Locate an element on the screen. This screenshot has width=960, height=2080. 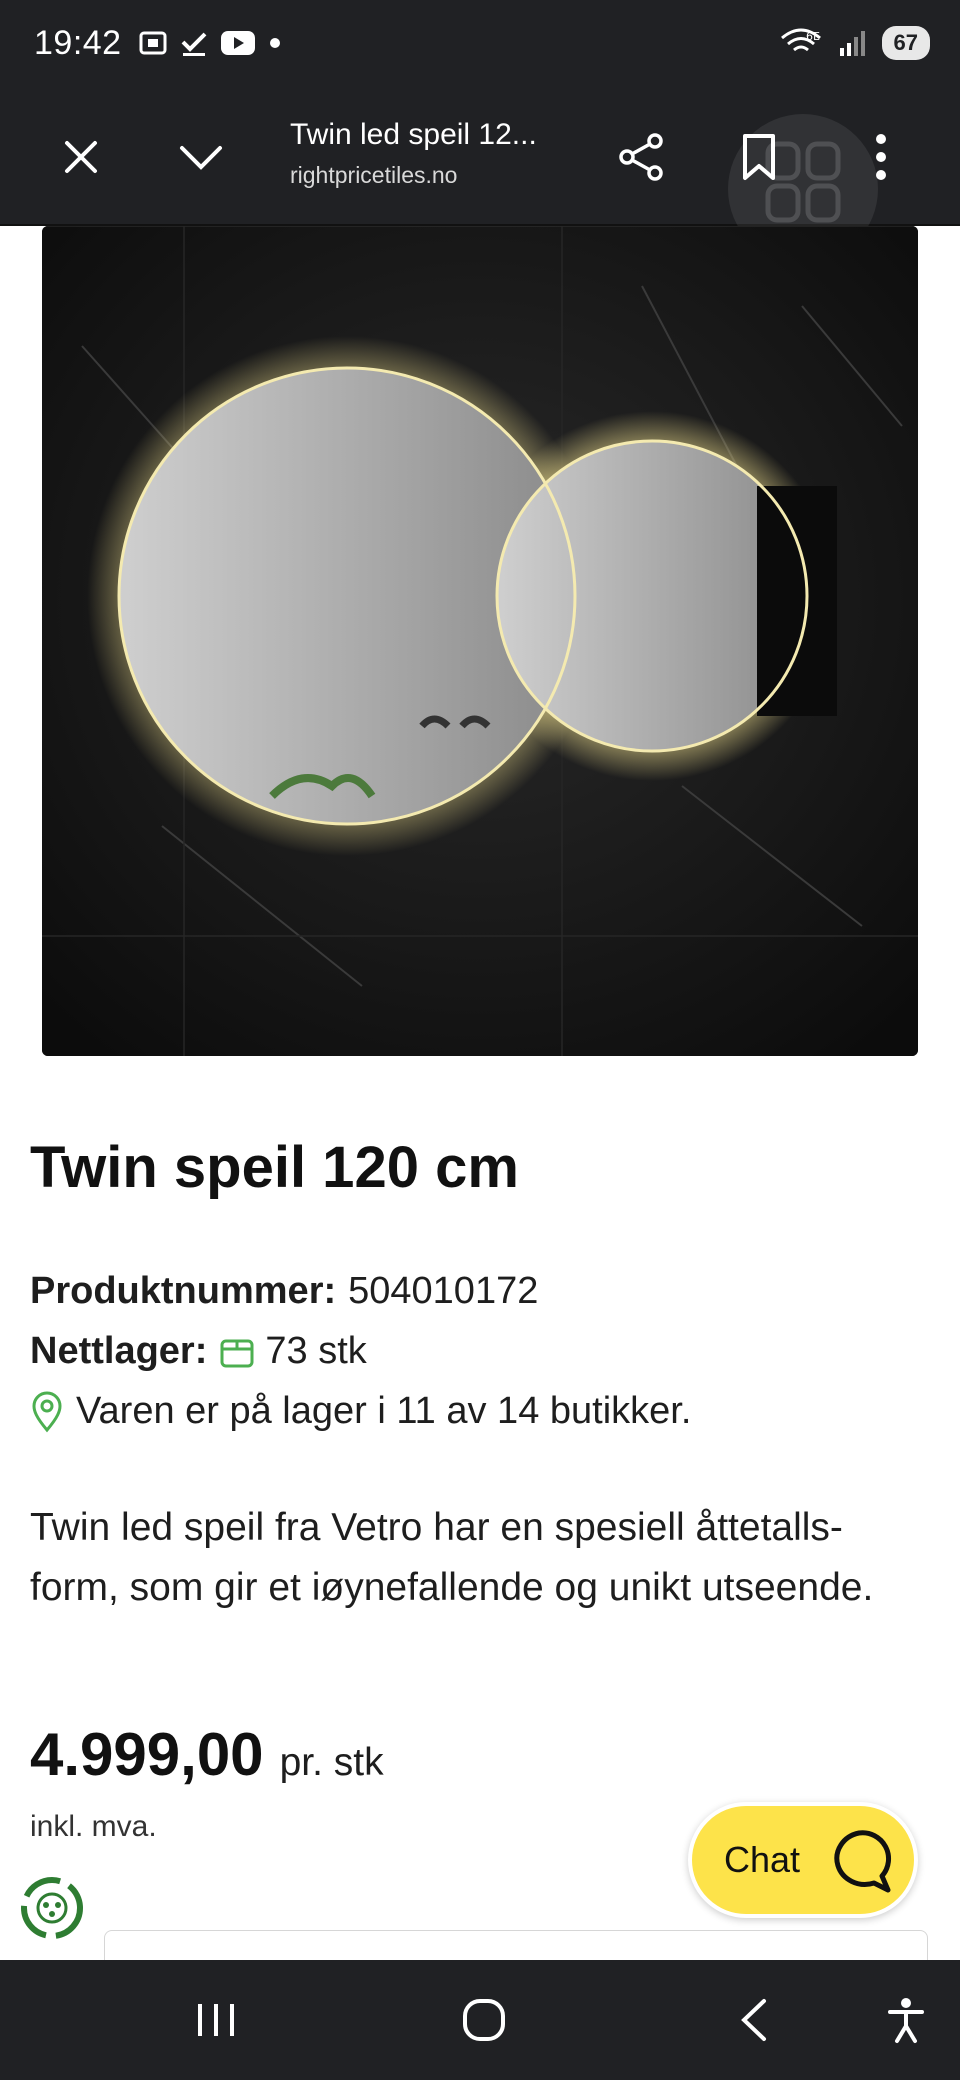
signal-icon is located at coordinates (852, 43).